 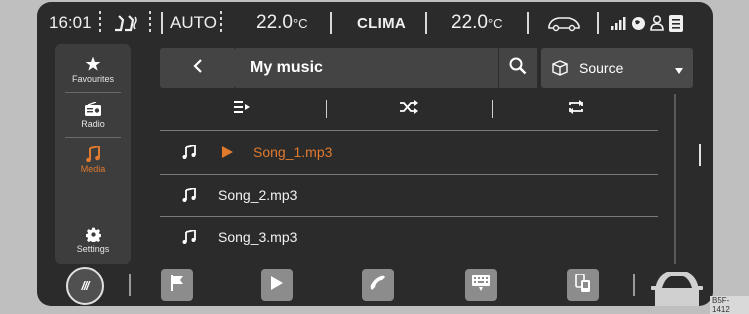 What do you see at coordinates (560, 68) in the screenshot?
I see `source-icon` at bounding box center [560, 68].